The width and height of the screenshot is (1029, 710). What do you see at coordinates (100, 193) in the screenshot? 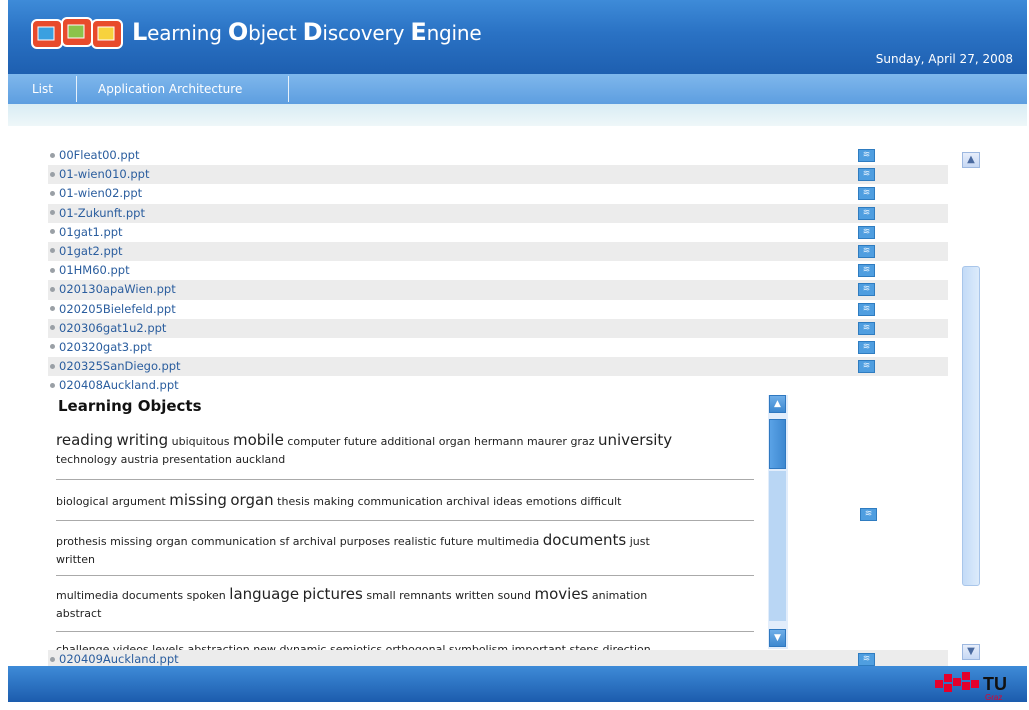
I see `list-item-name: 01-wien02.ppt` at bounding box center [100, 193].